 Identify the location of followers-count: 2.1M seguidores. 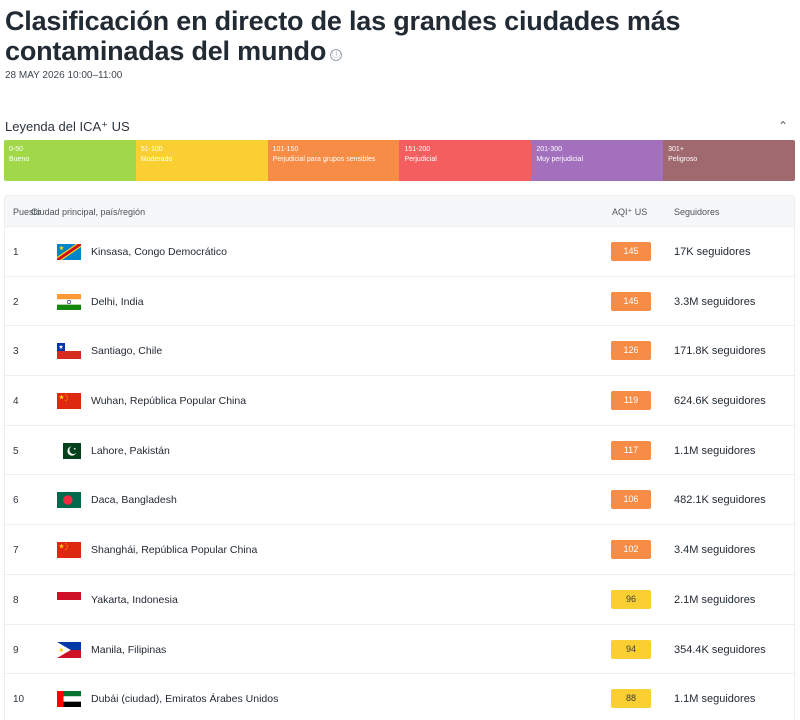
(715, 599).